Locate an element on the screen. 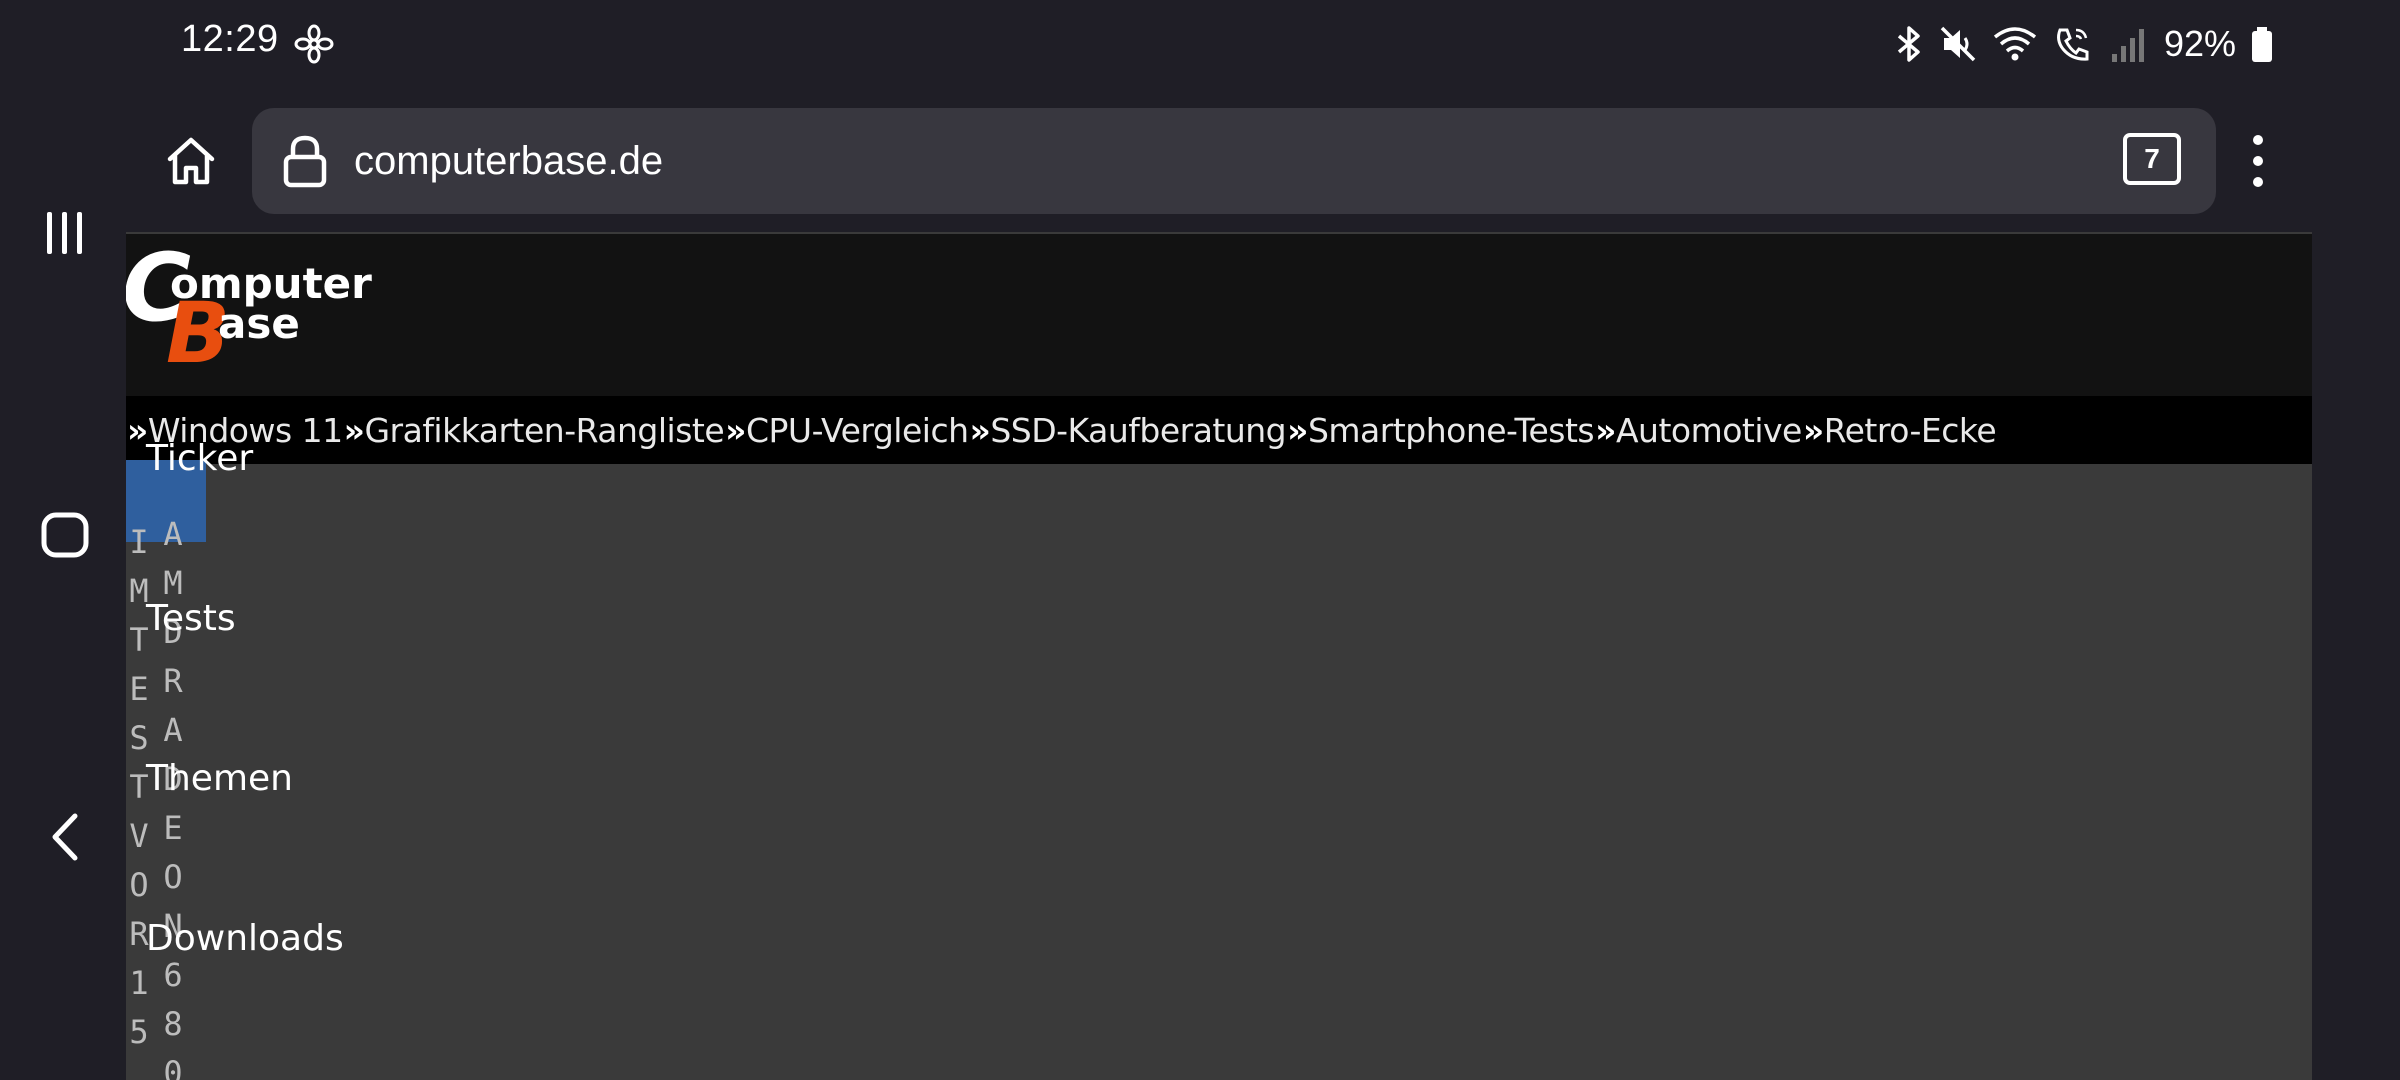 The width and height of the screenshot is (2400, 1080). status-bar: 12:29 92% is located at coordinates (1220, 45).